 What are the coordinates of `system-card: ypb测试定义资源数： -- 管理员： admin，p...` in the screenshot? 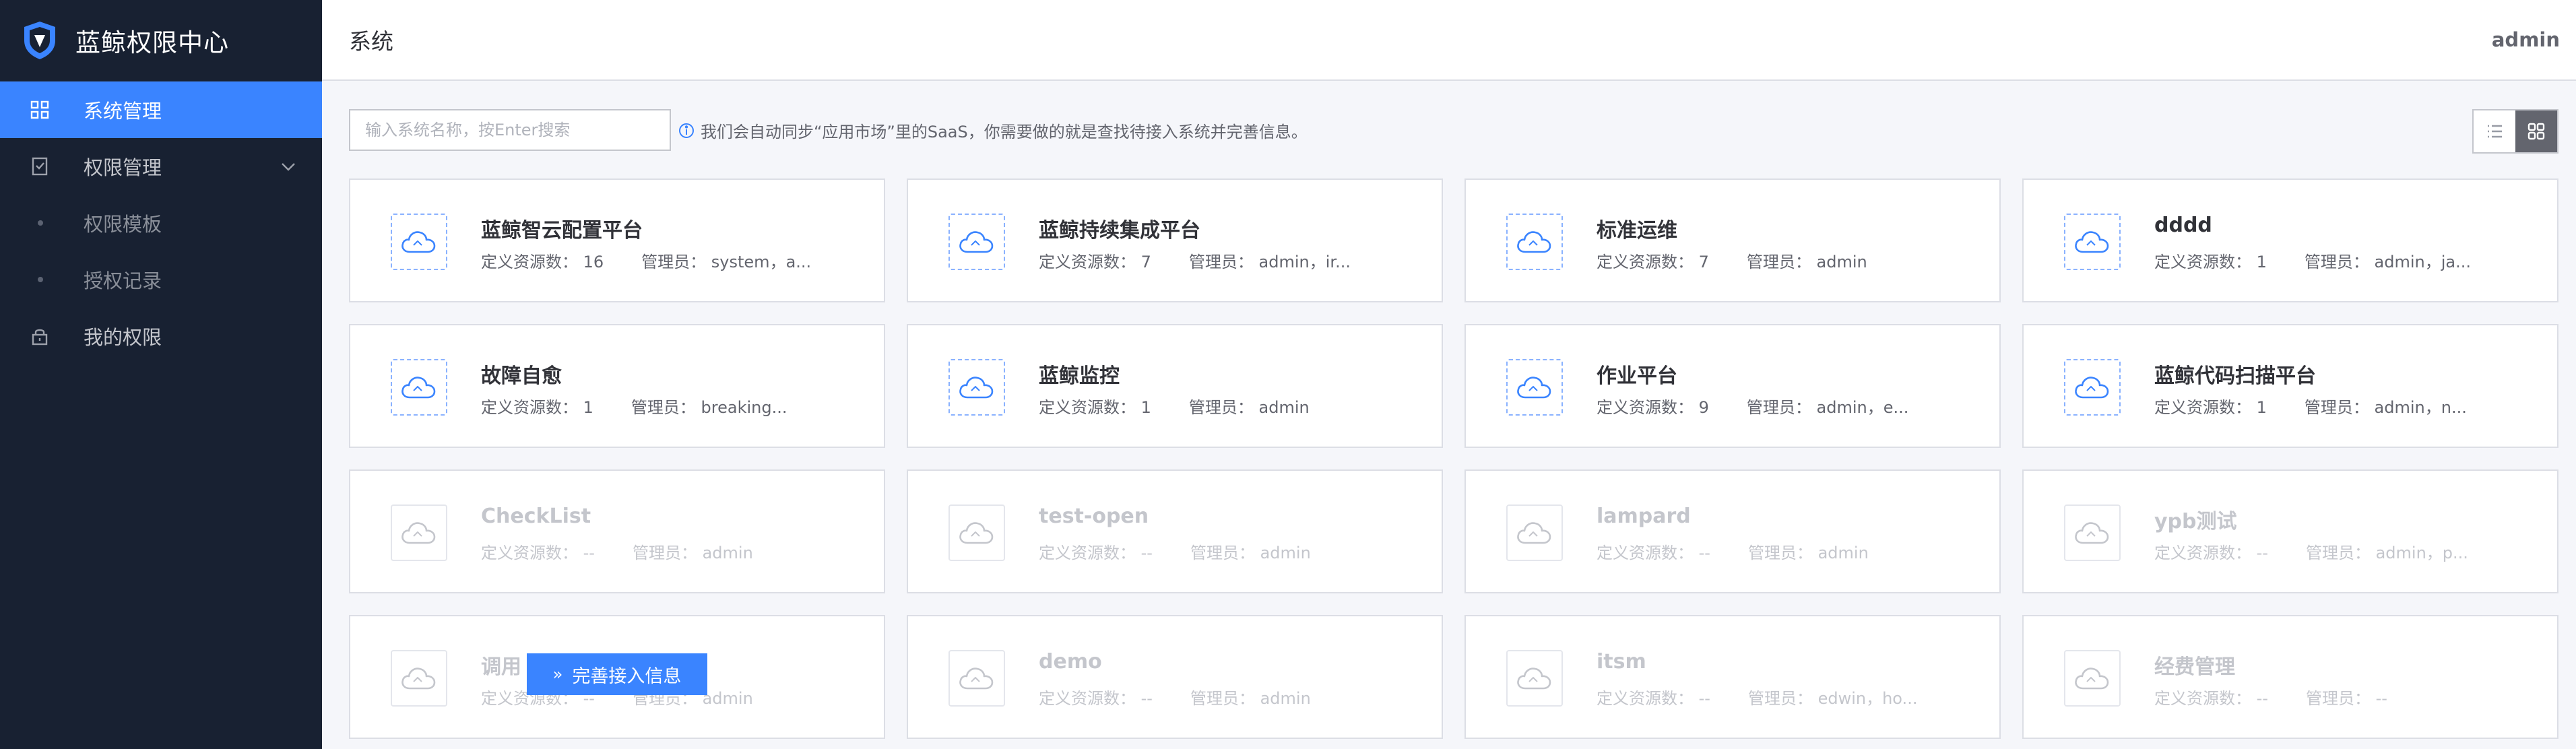 It's located at (2290, 531).